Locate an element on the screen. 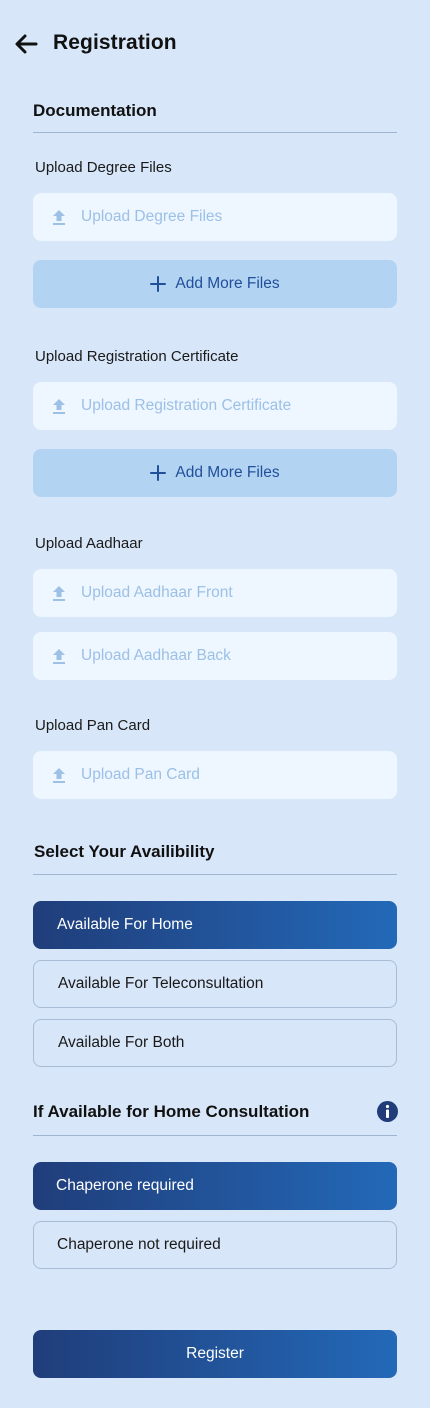 The height and width of the screenshot is (1408, 430). availability-option-both: Available For Both is located at coordinates (215, 1043).